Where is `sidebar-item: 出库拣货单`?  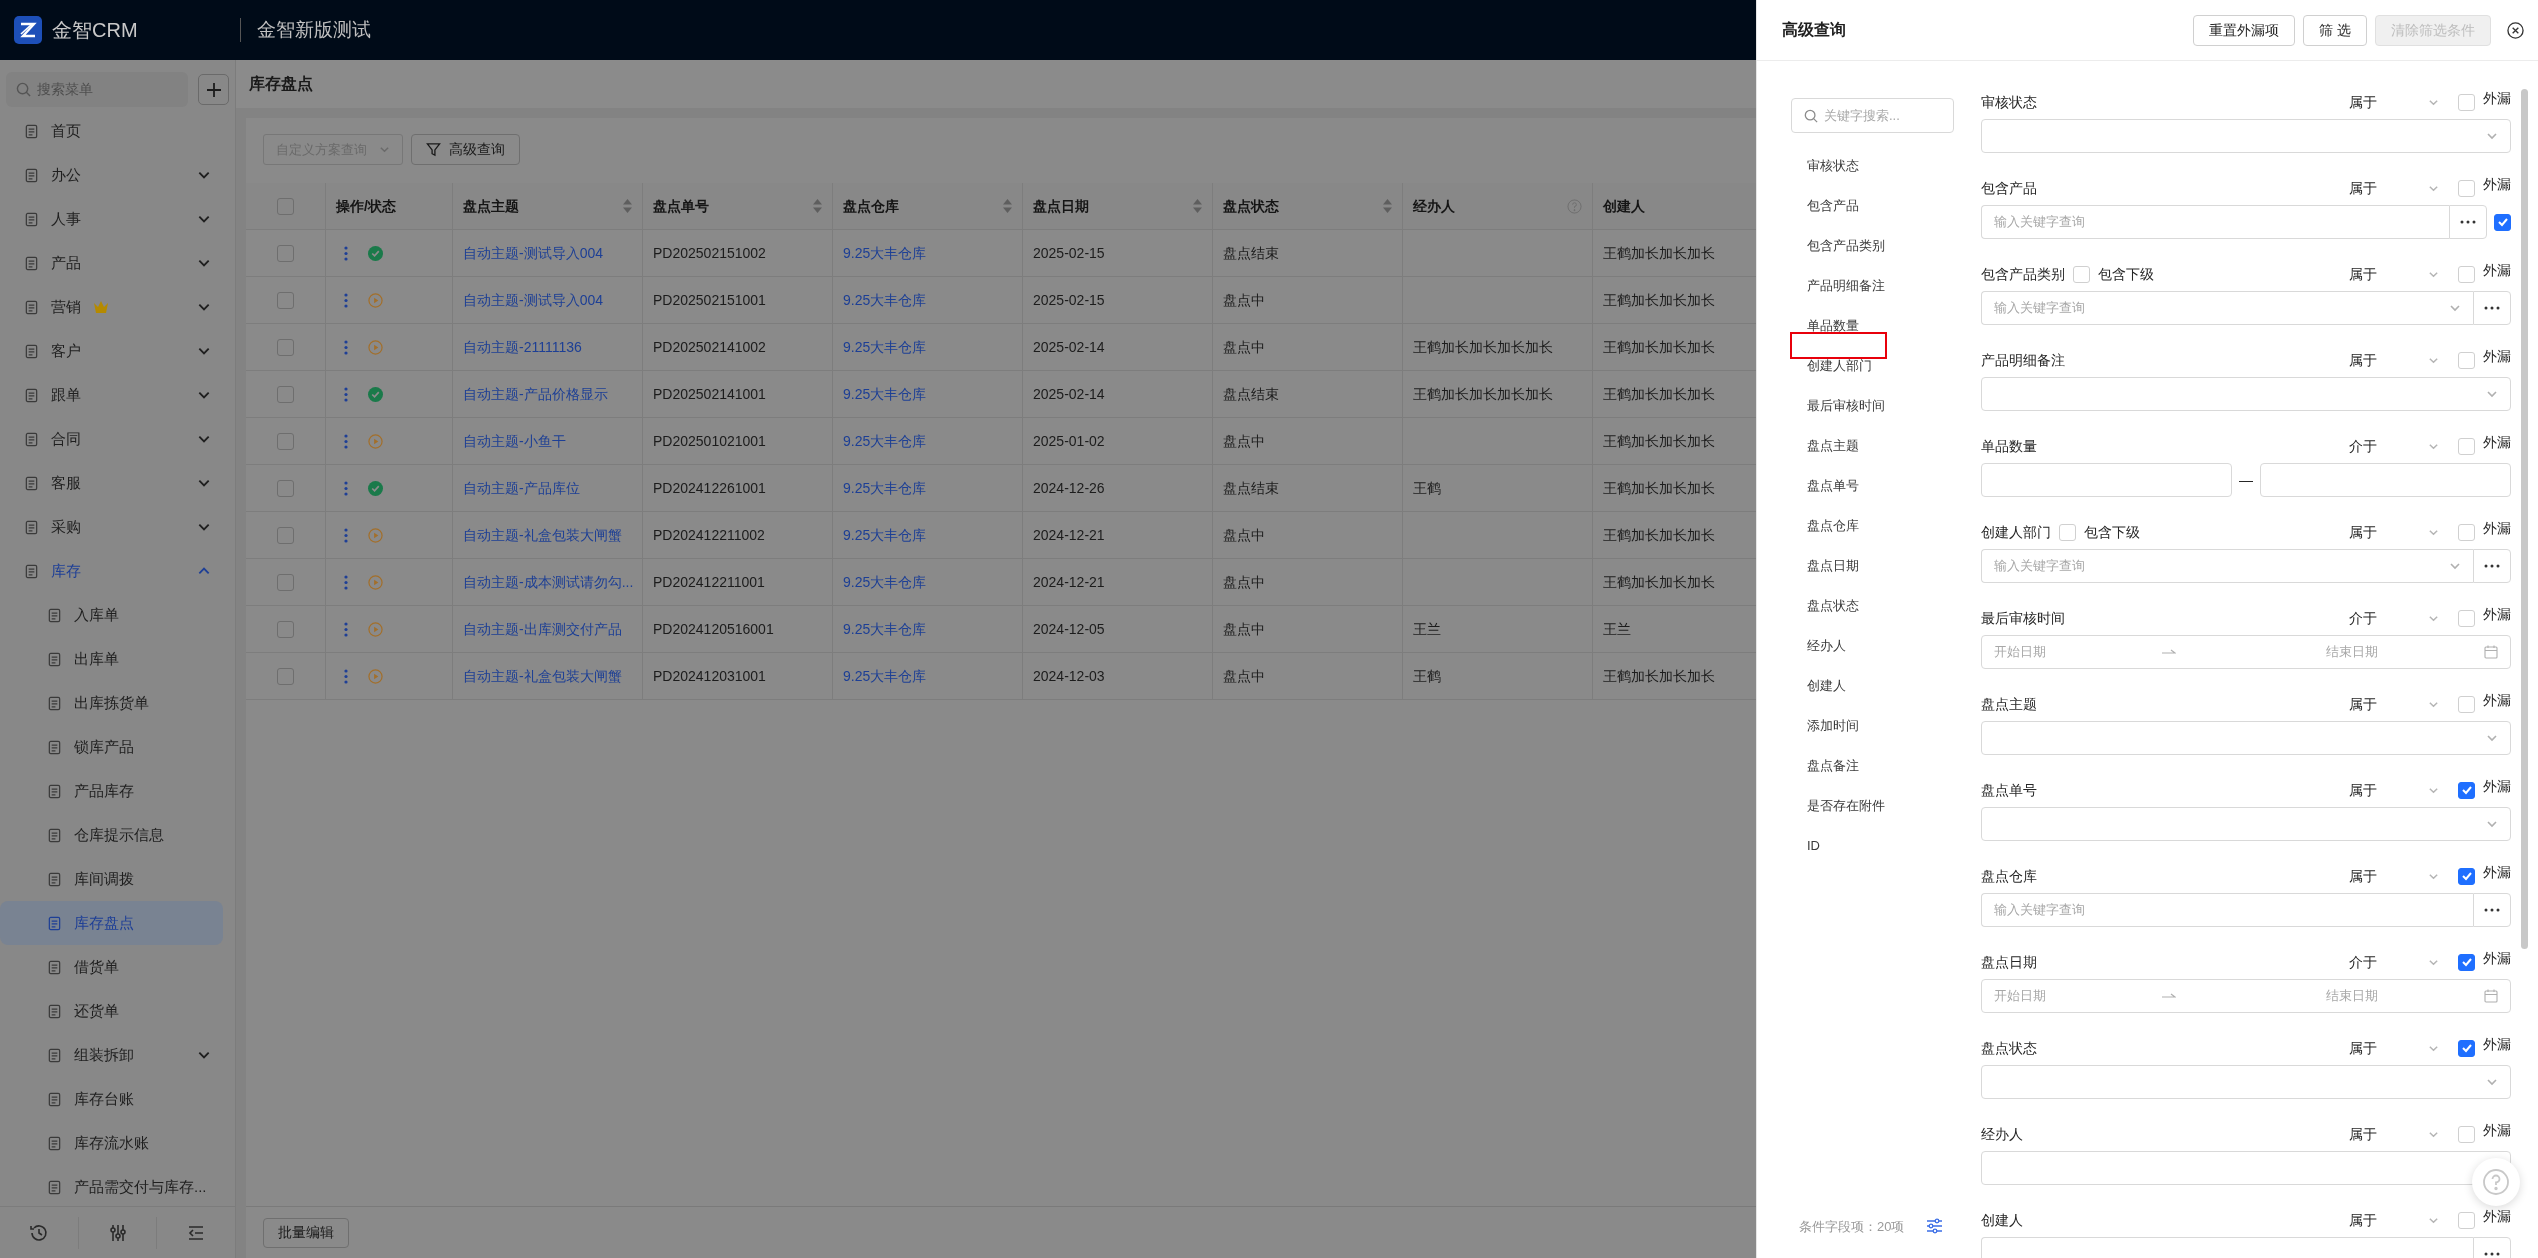
sidebar-item: 出库拣货单 is located at coordinates (111, 703).